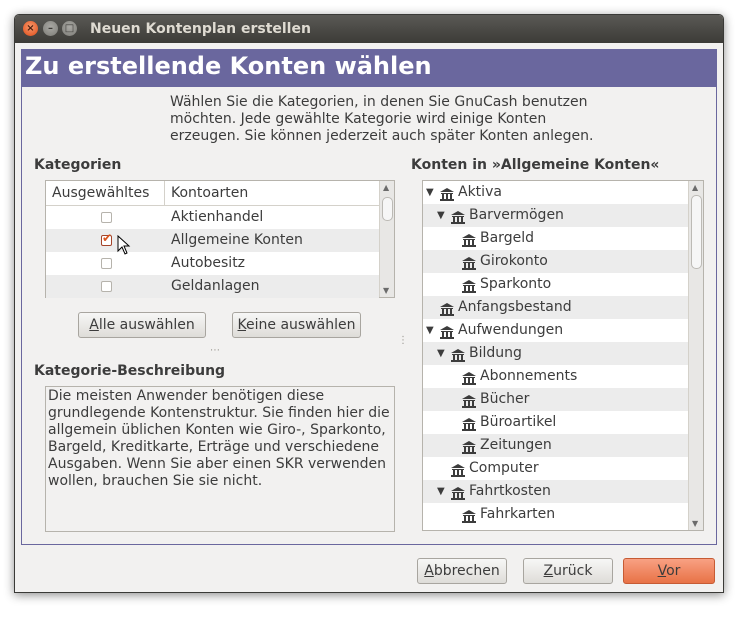 The width and height of the screenshot is (750, 621). Describe the element at coordinates (695, 355) in the screenshot. I see `accounts-scrollbar: ▲ ▼` at that location.